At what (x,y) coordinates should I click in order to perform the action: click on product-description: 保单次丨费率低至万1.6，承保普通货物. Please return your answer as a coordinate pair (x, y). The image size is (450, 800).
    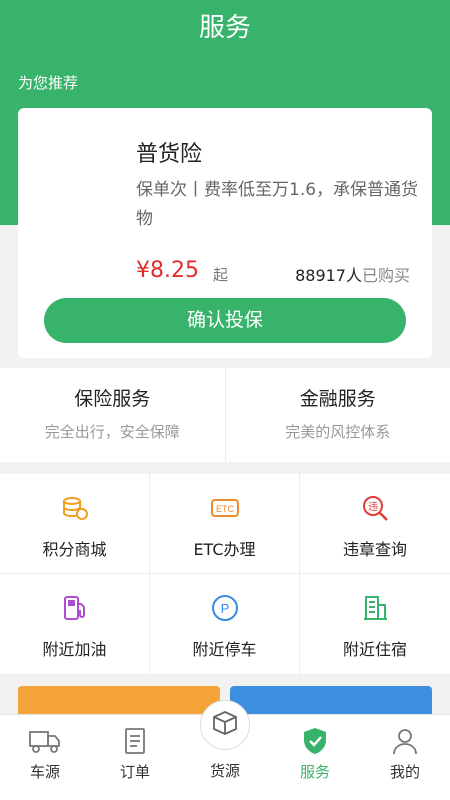
    Looking at the image, I should click on (277, 204).